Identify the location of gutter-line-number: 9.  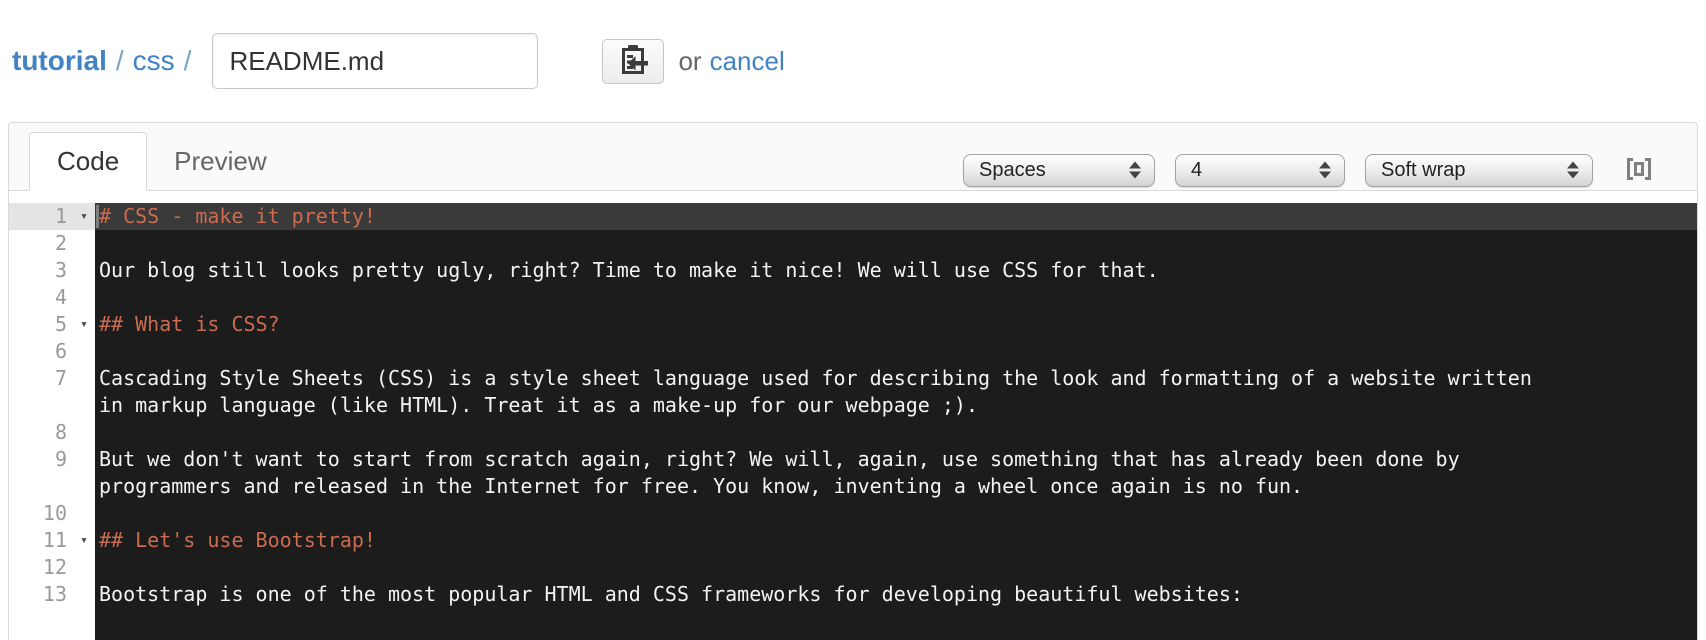
(60, 459).